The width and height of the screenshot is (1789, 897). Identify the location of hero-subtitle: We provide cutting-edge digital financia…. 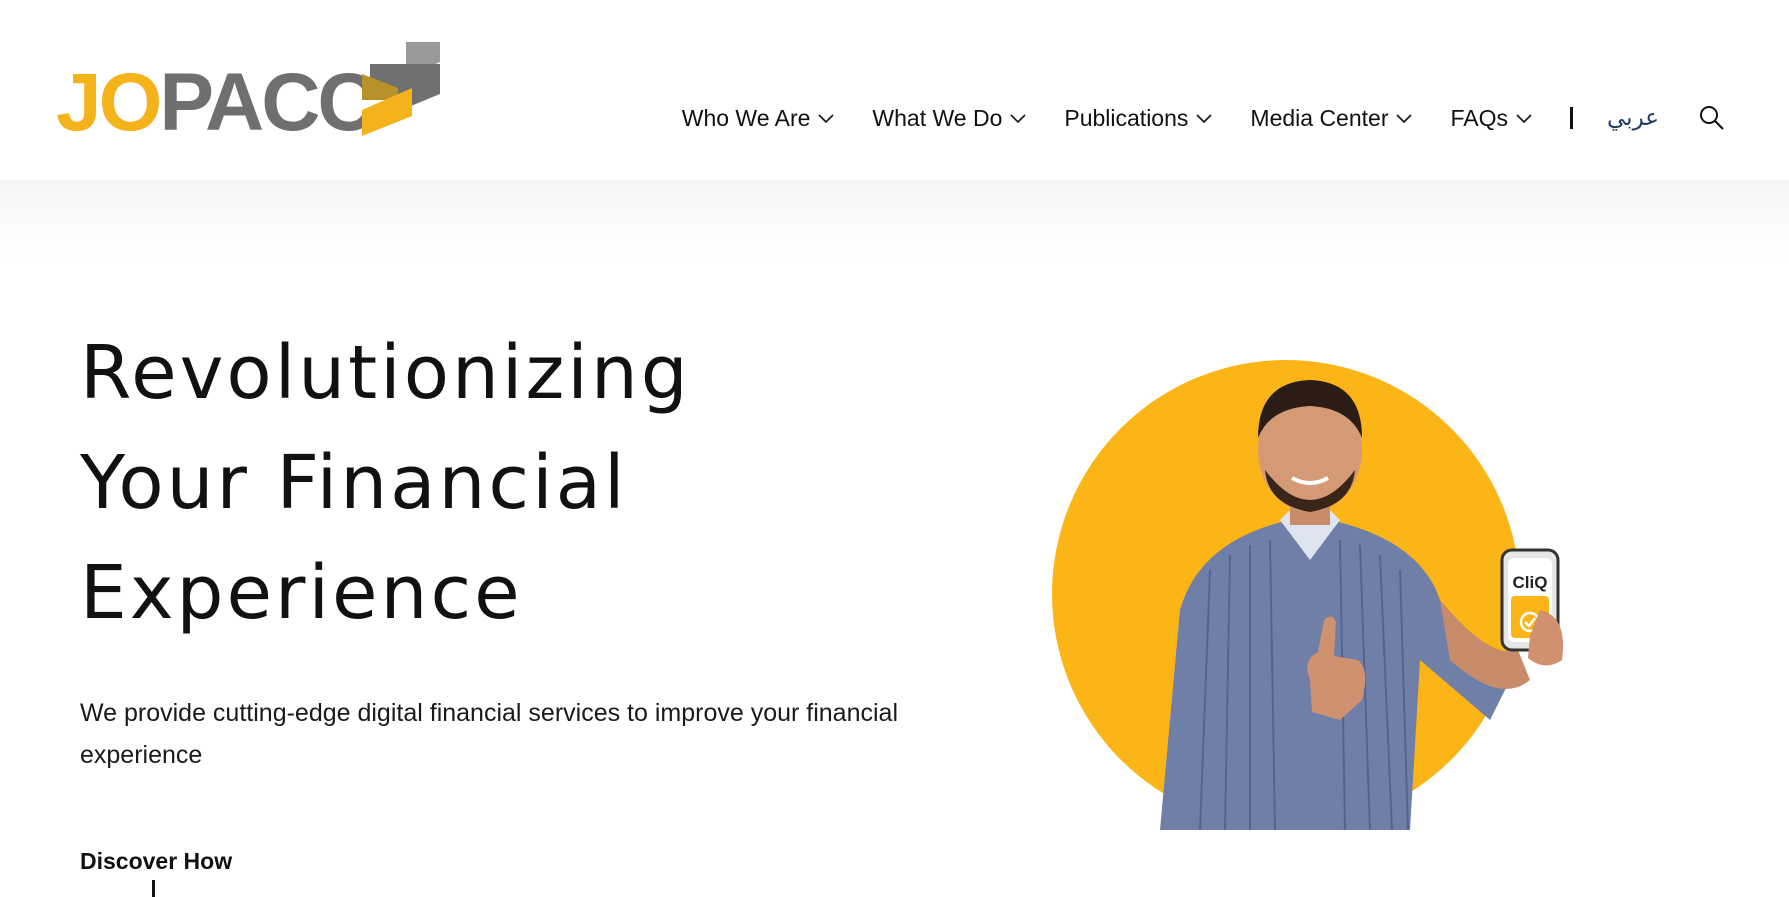
(489, 734).